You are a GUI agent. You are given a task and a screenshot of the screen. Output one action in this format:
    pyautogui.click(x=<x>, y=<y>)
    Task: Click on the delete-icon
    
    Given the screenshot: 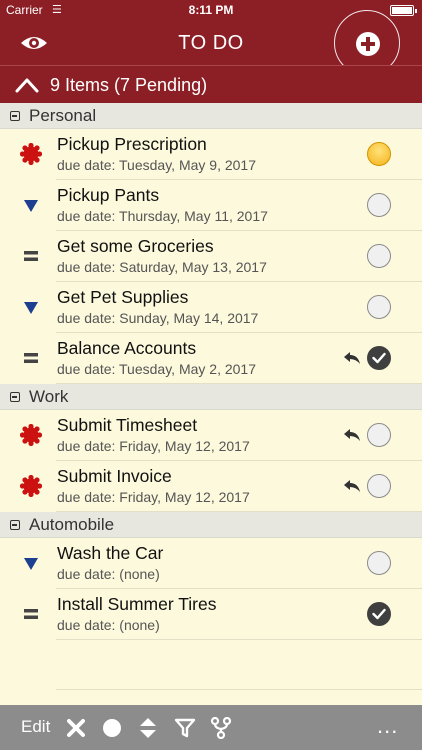 What is the action you would take?
    pyautogui.click(x=76, y=728)
    